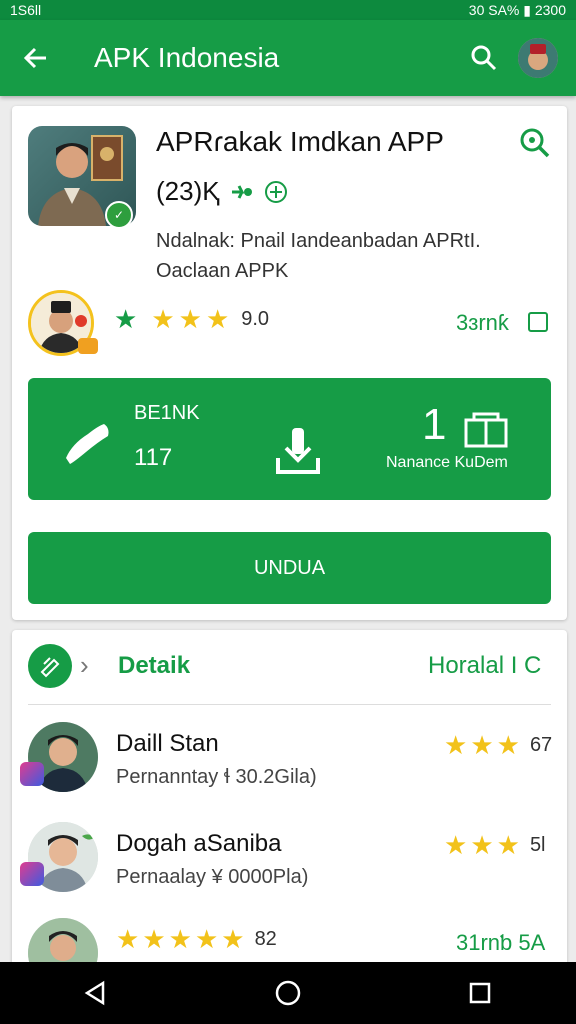  I want to click on review-rating: ★ ★ ★ 5l, so click(495, 845).